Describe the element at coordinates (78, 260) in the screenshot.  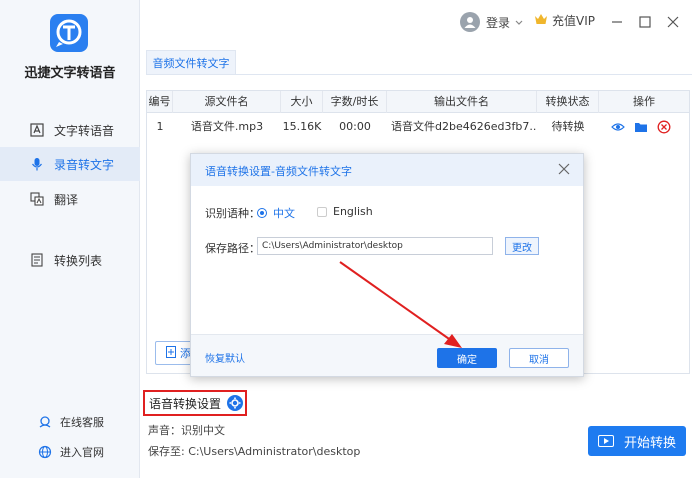
I see `sidebar-item-label: 转换列表` at that location.